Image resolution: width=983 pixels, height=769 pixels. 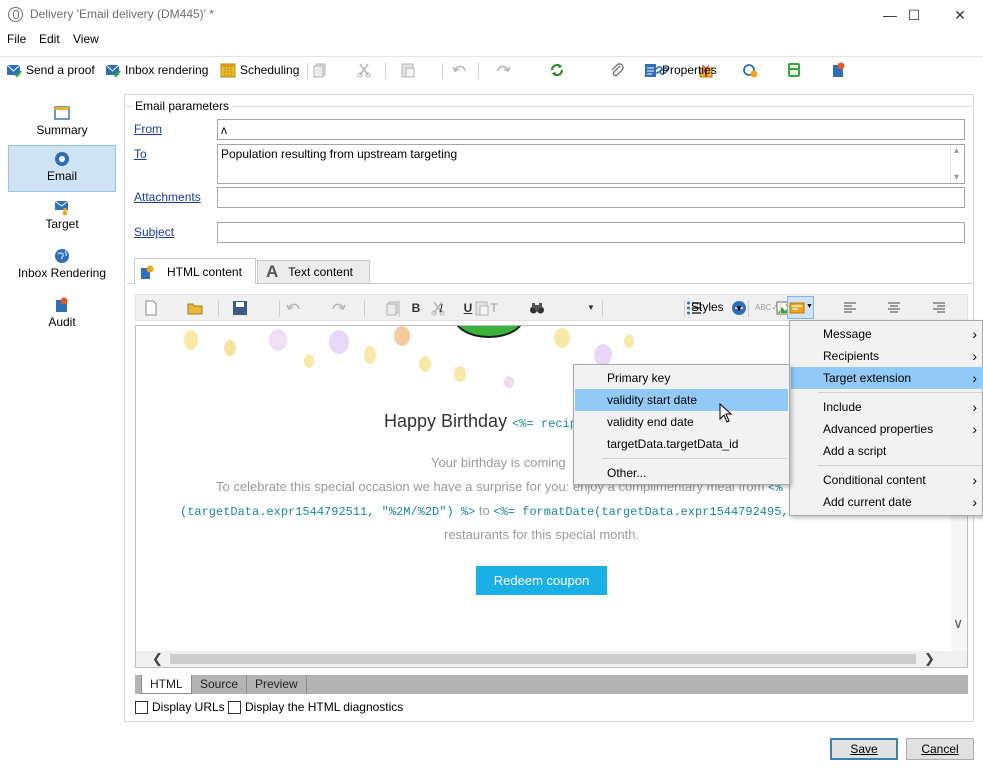 I want to click on app-logo-icon, so click(x=15, y=14).